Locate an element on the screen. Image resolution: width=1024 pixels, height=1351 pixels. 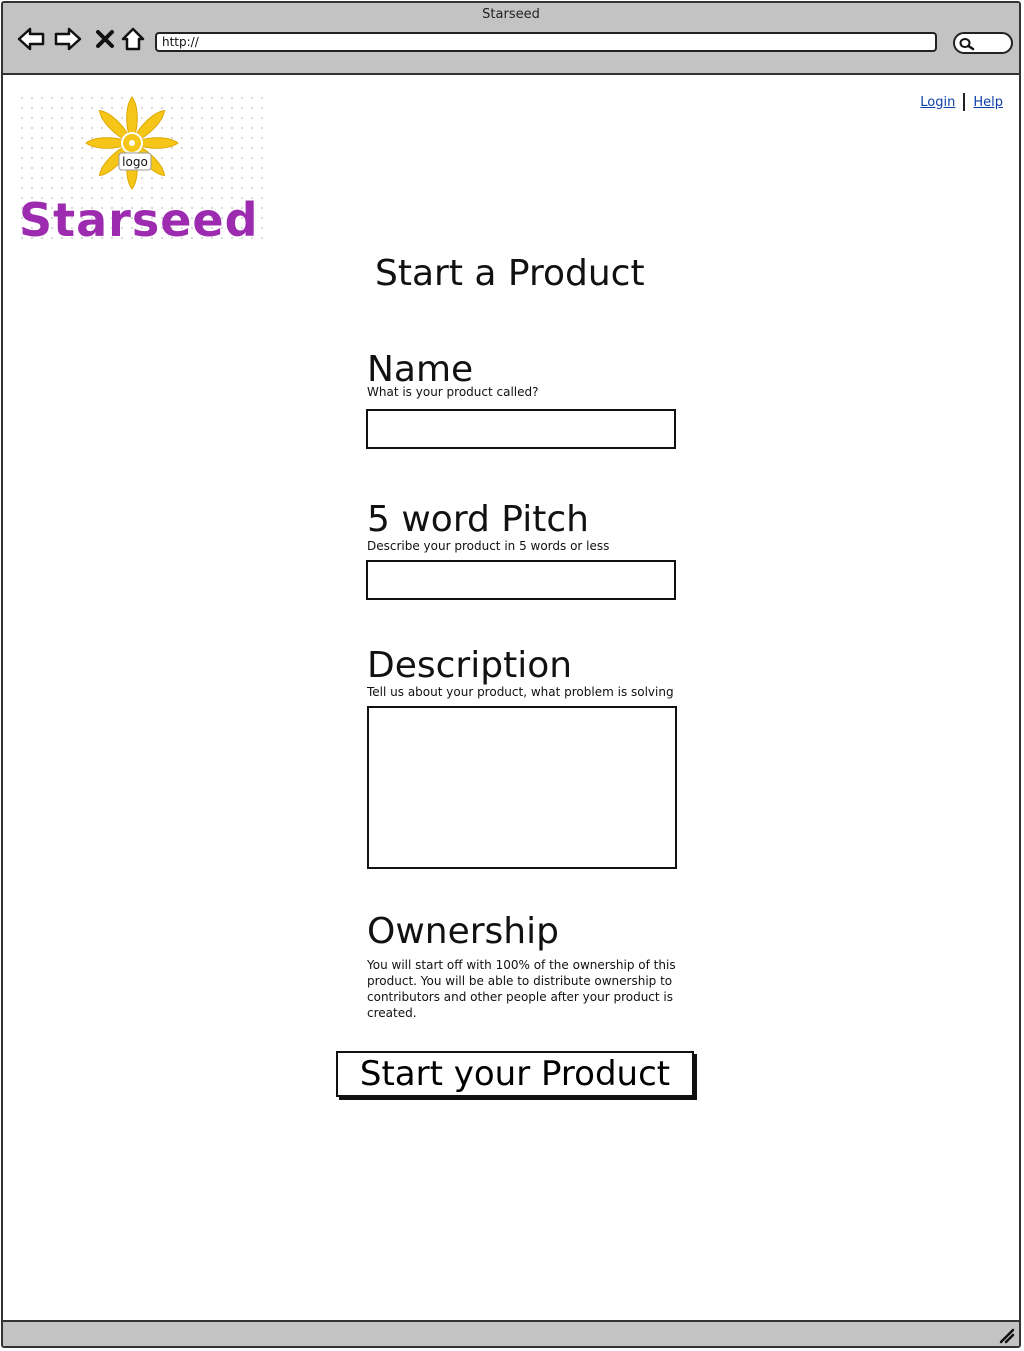
brand-name: Starseed is located at coordinates (139, 220).